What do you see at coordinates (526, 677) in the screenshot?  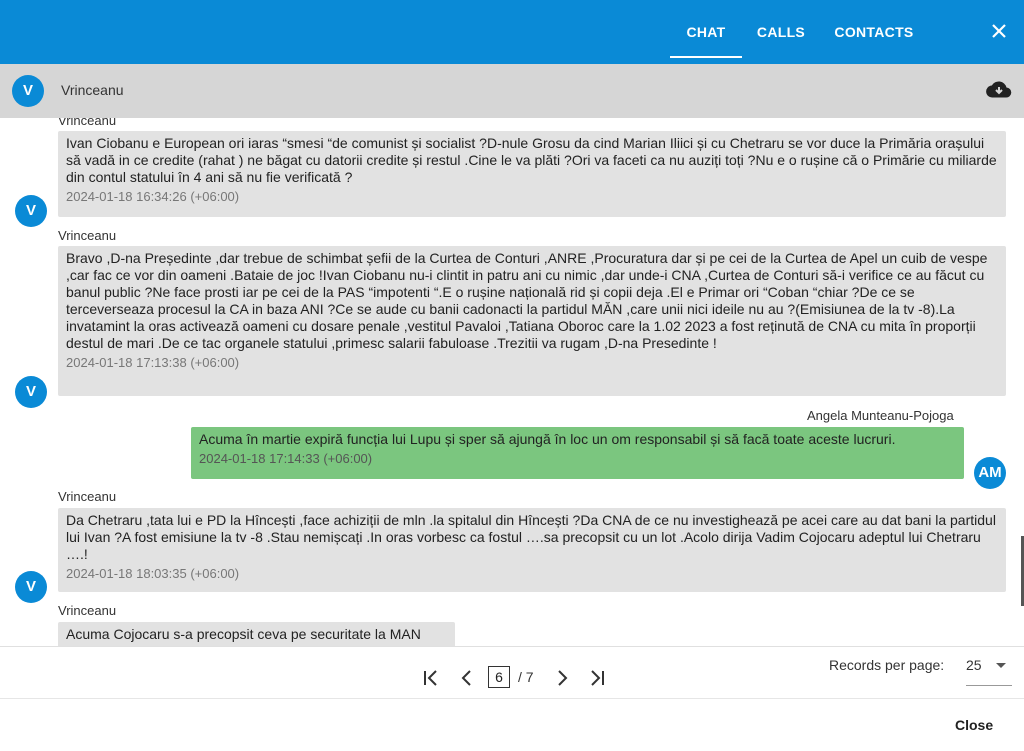 I see `page-total: / 7` at bounding box center [526, 677].